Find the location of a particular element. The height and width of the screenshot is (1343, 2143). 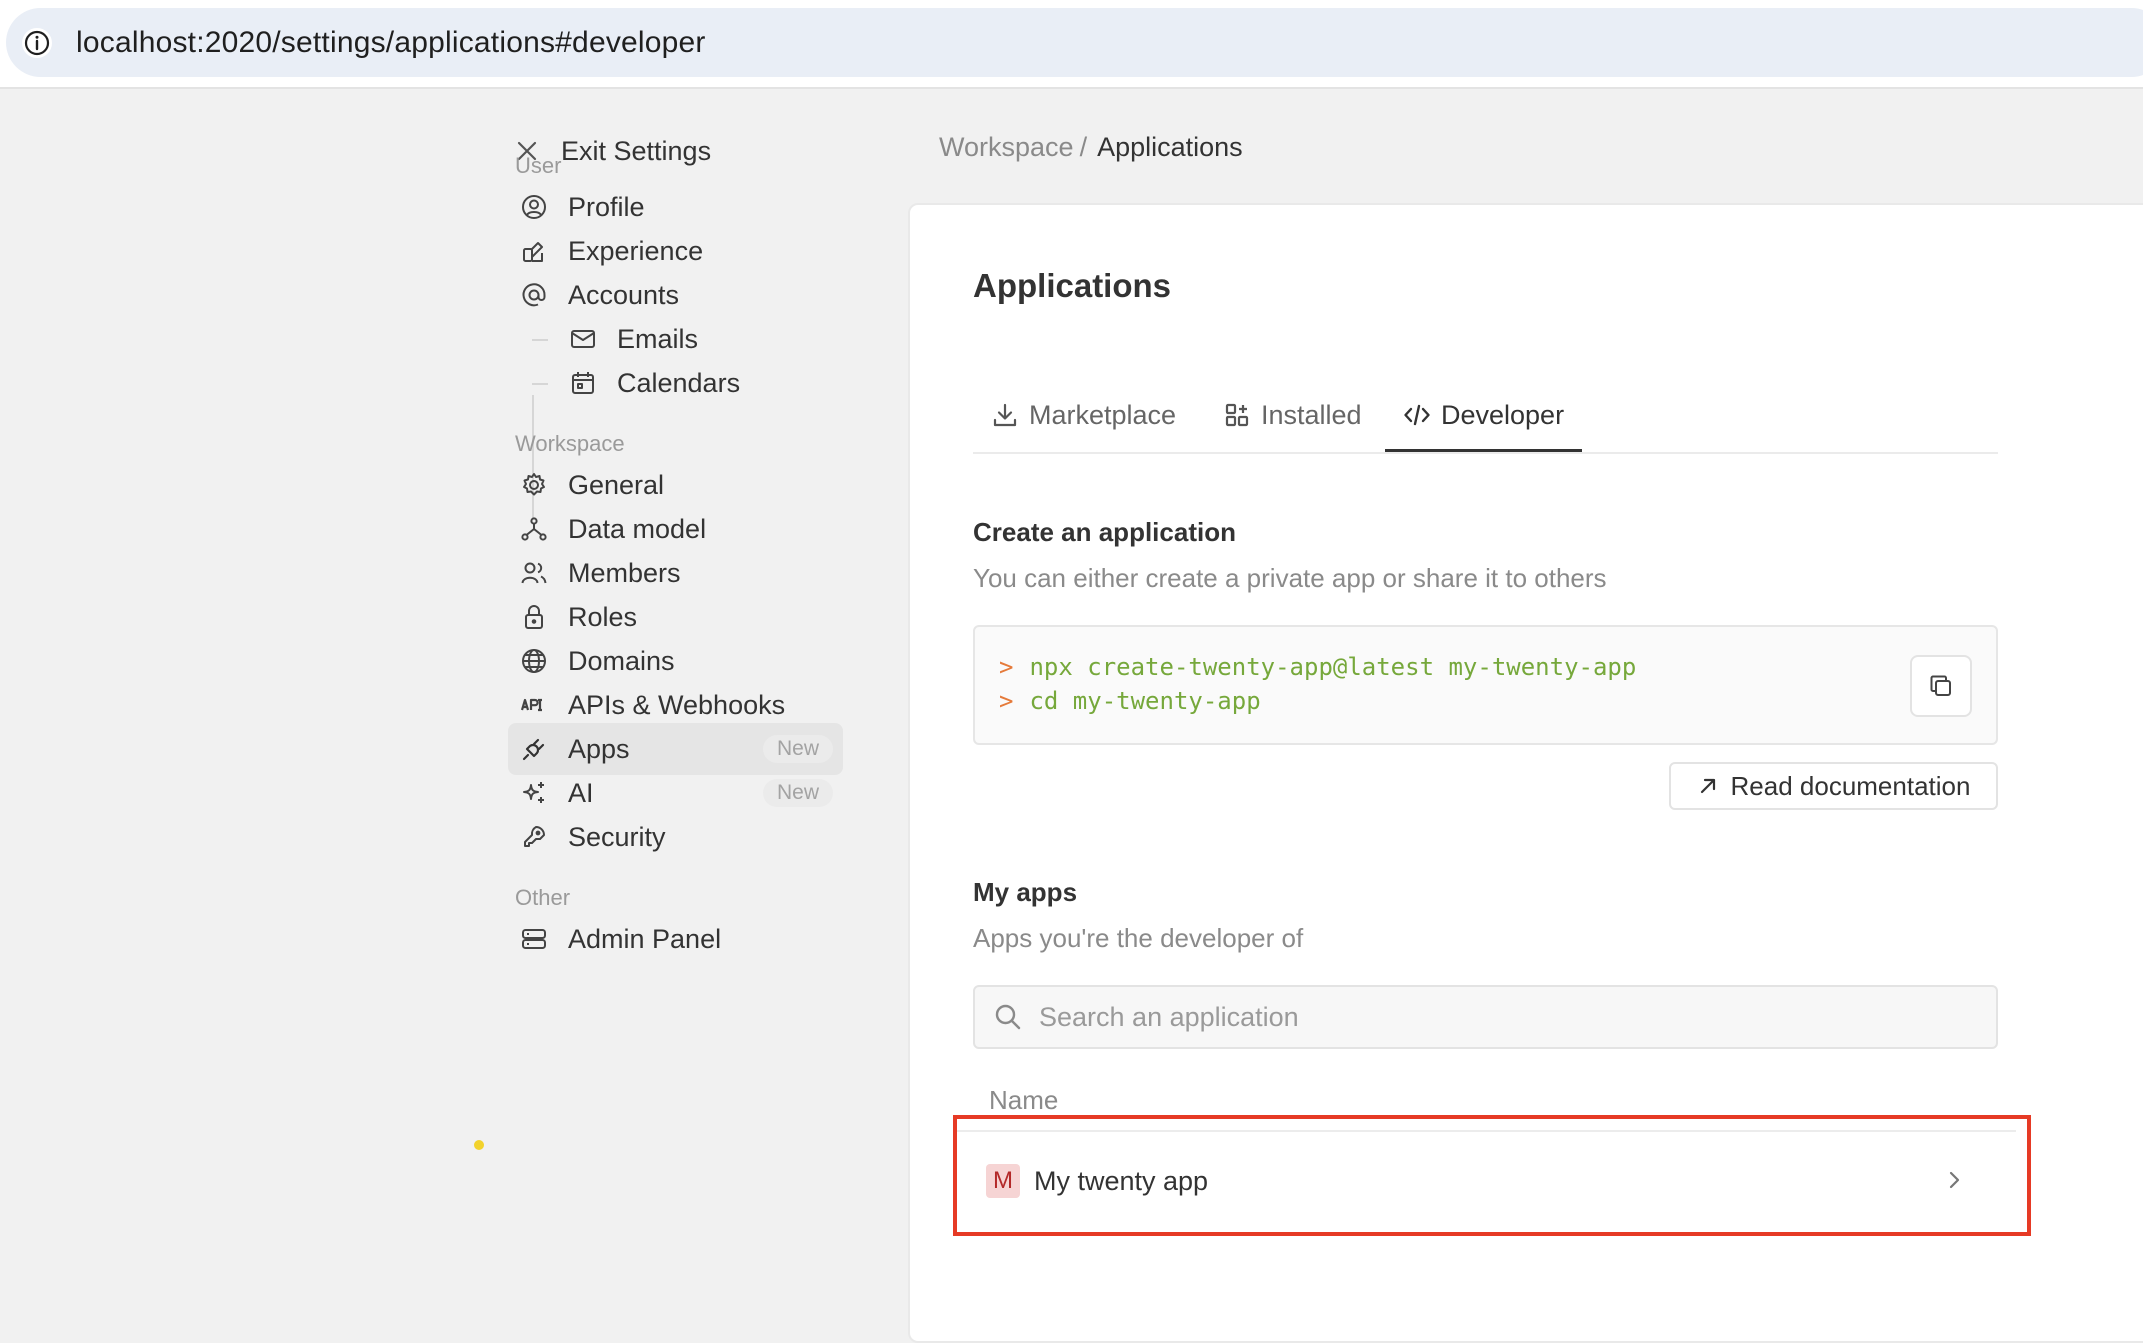

sidebar-item-security: Security is located at coordinates (675, 837).